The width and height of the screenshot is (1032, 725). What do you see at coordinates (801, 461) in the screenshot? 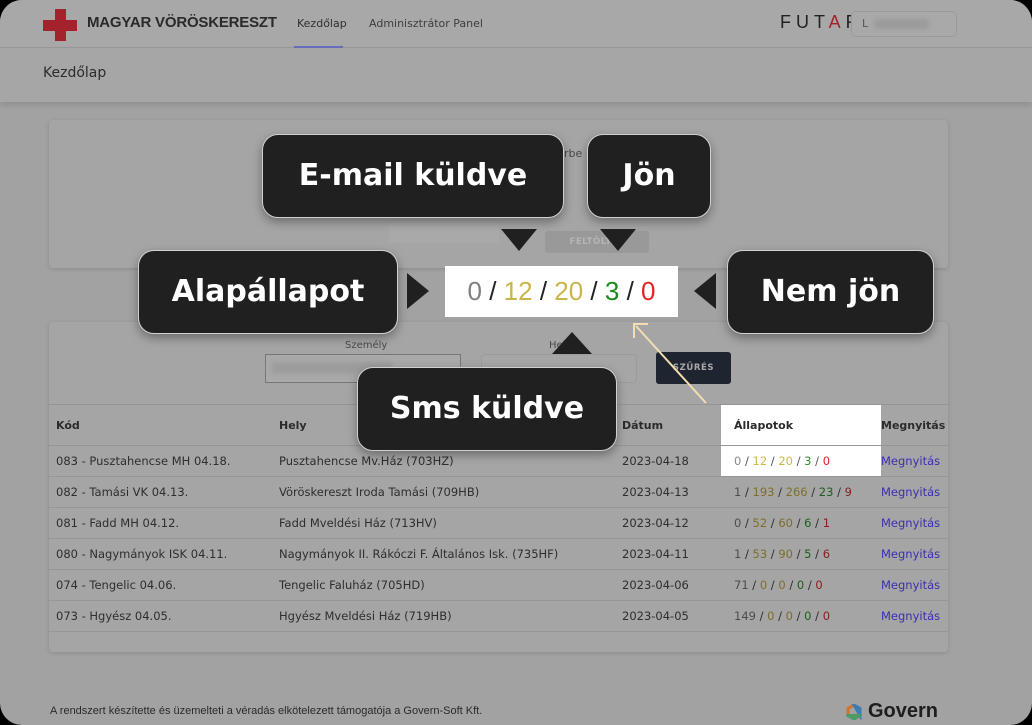
I see `cell-states: 0 / 12 / 20 / 3 / 0` at bounding box center [801, 461].